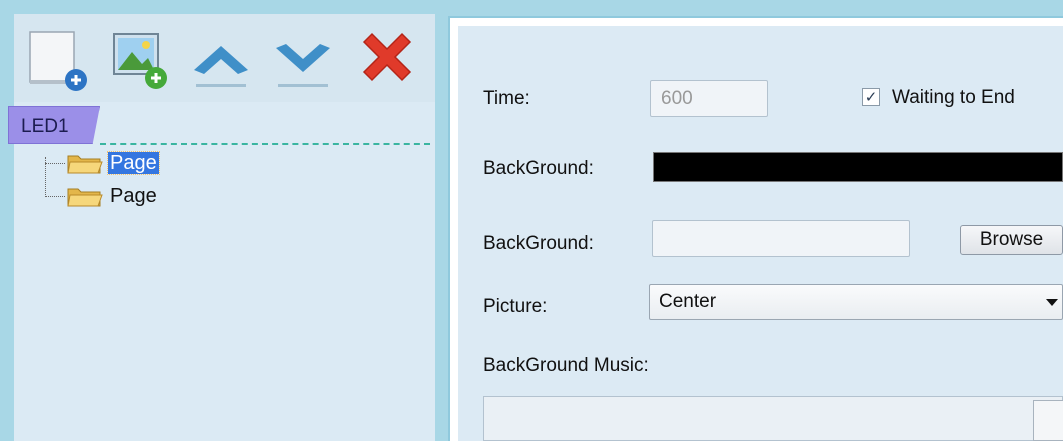 The width and height of the screenshot is (1063, 441). Describe the element at coordinates (506, 98) in the screenshot. I see `time-label: Time:` at that location.